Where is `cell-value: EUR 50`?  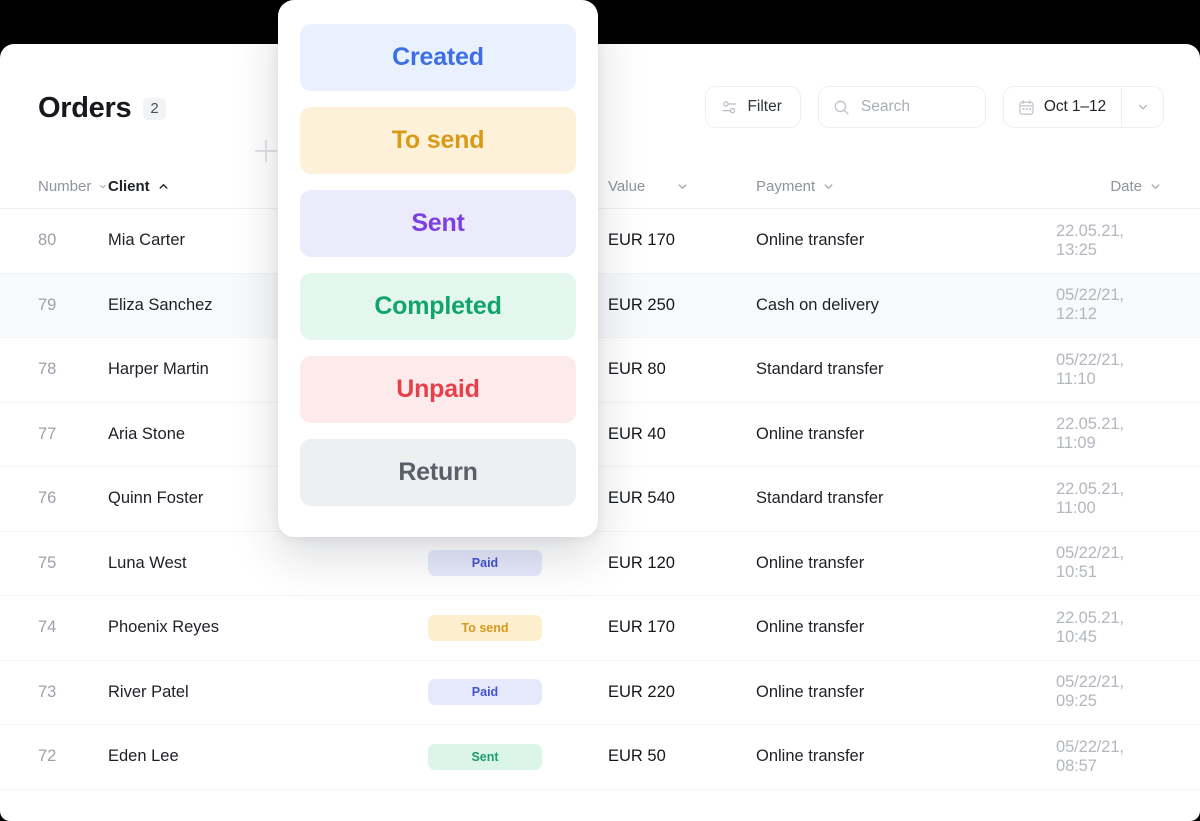 cell-value: EUR 50 is located at coordinates (637, 756).